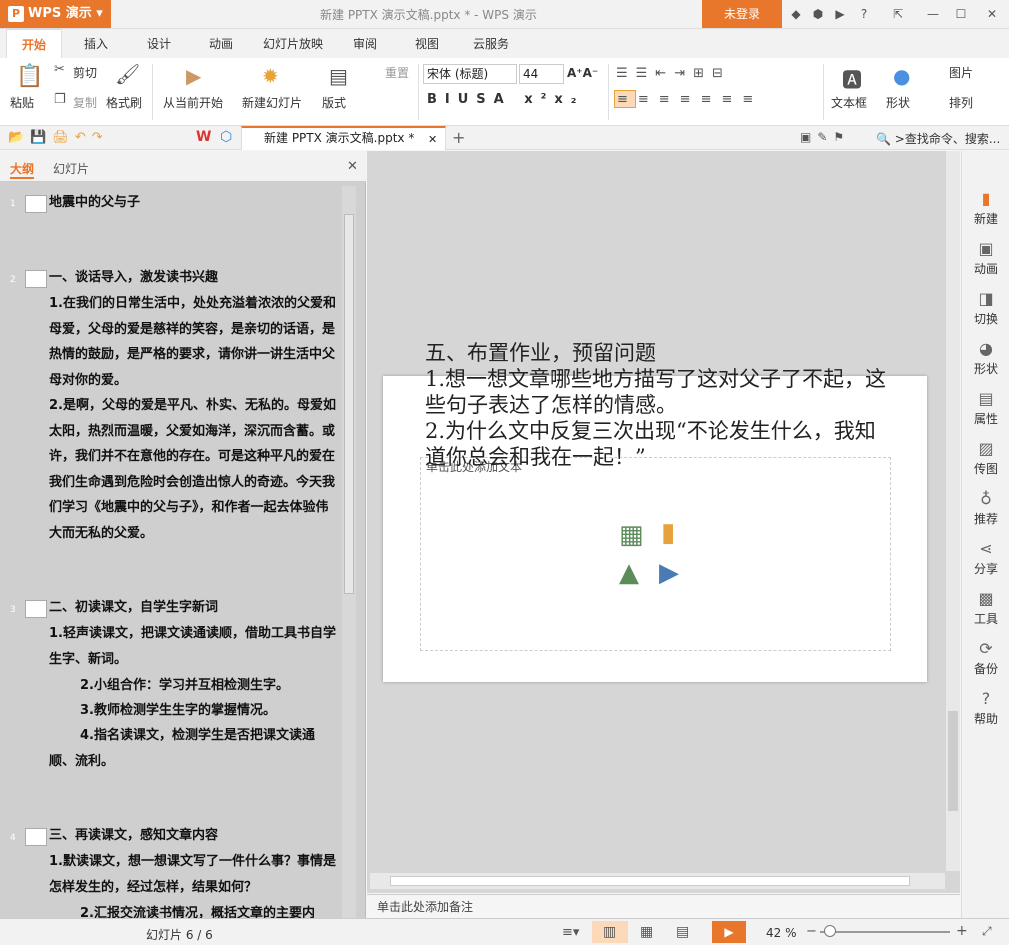 The height and width of the screenshot is (945, 1009). Describe the element at coordinates (655, 554) in the screenshot. I see `content-placeholder: ▦ ▮ ▲ ▶` at that location.